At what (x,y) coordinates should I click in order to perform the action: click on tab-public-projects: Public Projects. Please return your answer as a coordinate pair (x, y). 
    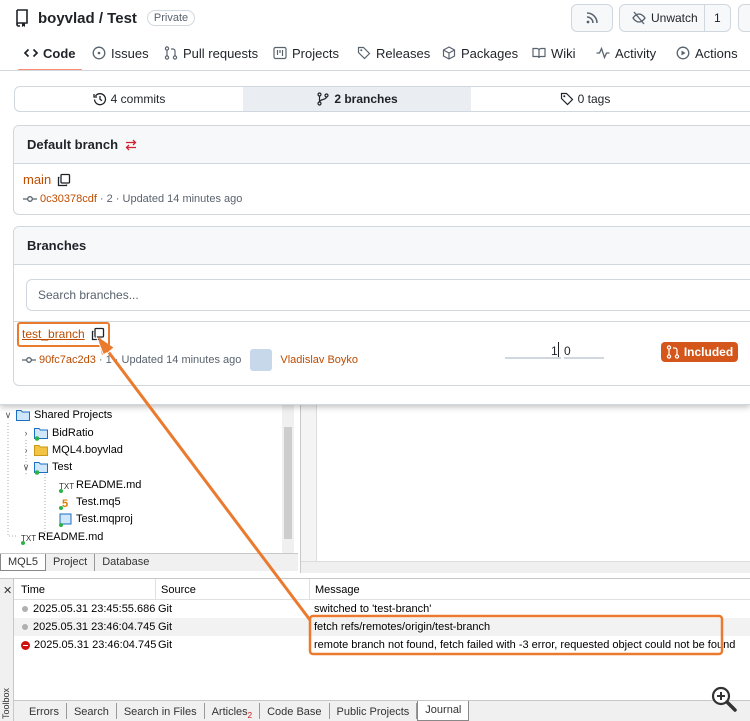
    Looking at the image, I should click on (374, 711).